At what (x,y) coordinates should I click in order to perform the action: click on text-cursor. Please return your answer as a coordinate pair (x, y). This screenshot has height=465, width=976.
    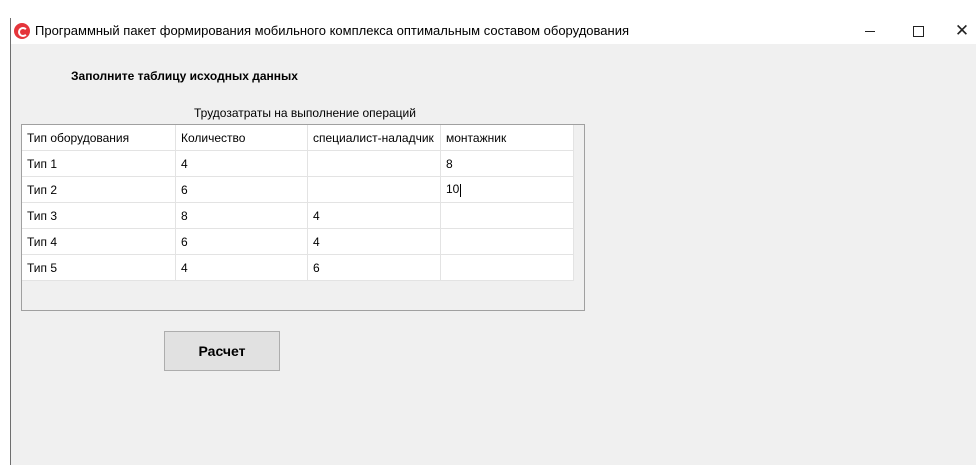
    Looking at the image, I should click on (461, 190).